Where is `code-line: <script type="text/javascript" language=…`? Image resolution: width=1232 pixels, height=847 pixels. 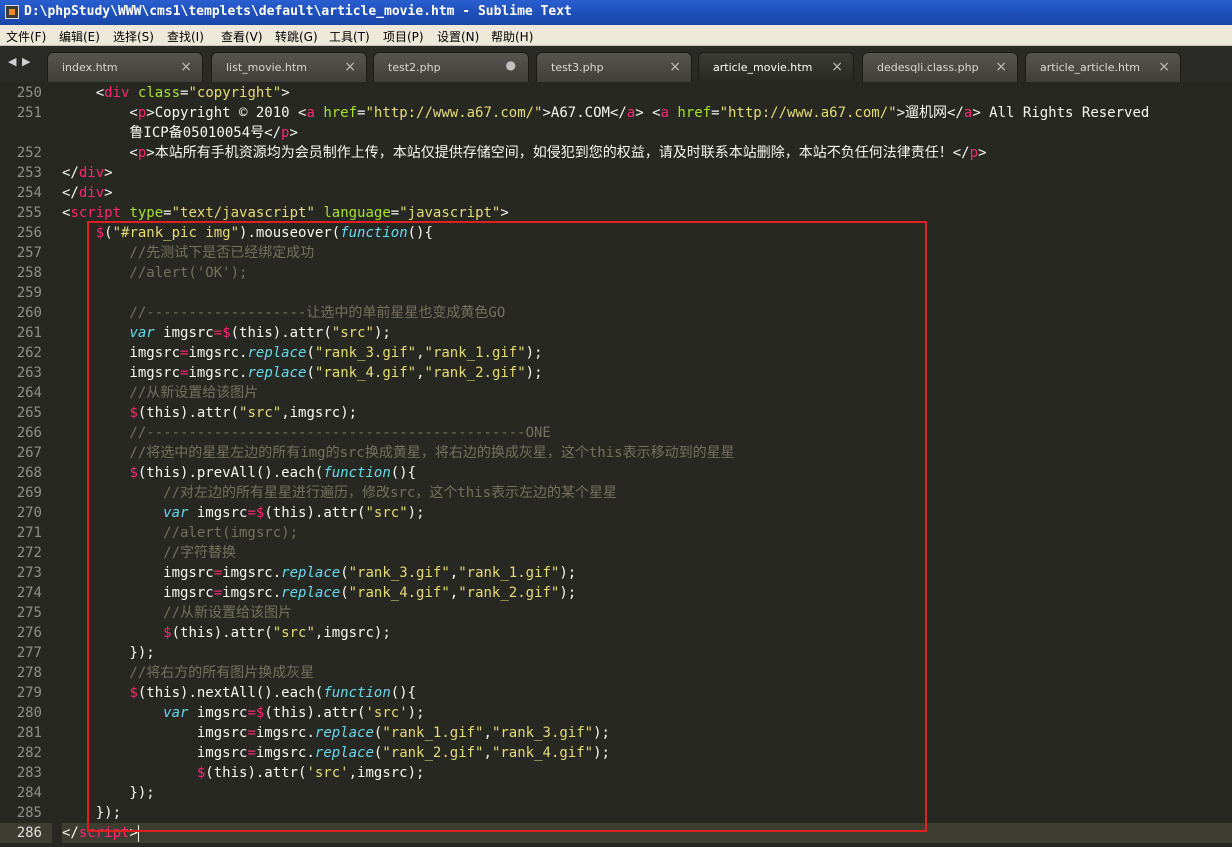
code-line: <script type="text/javascript" language=… is located at coordinates (285, 213).